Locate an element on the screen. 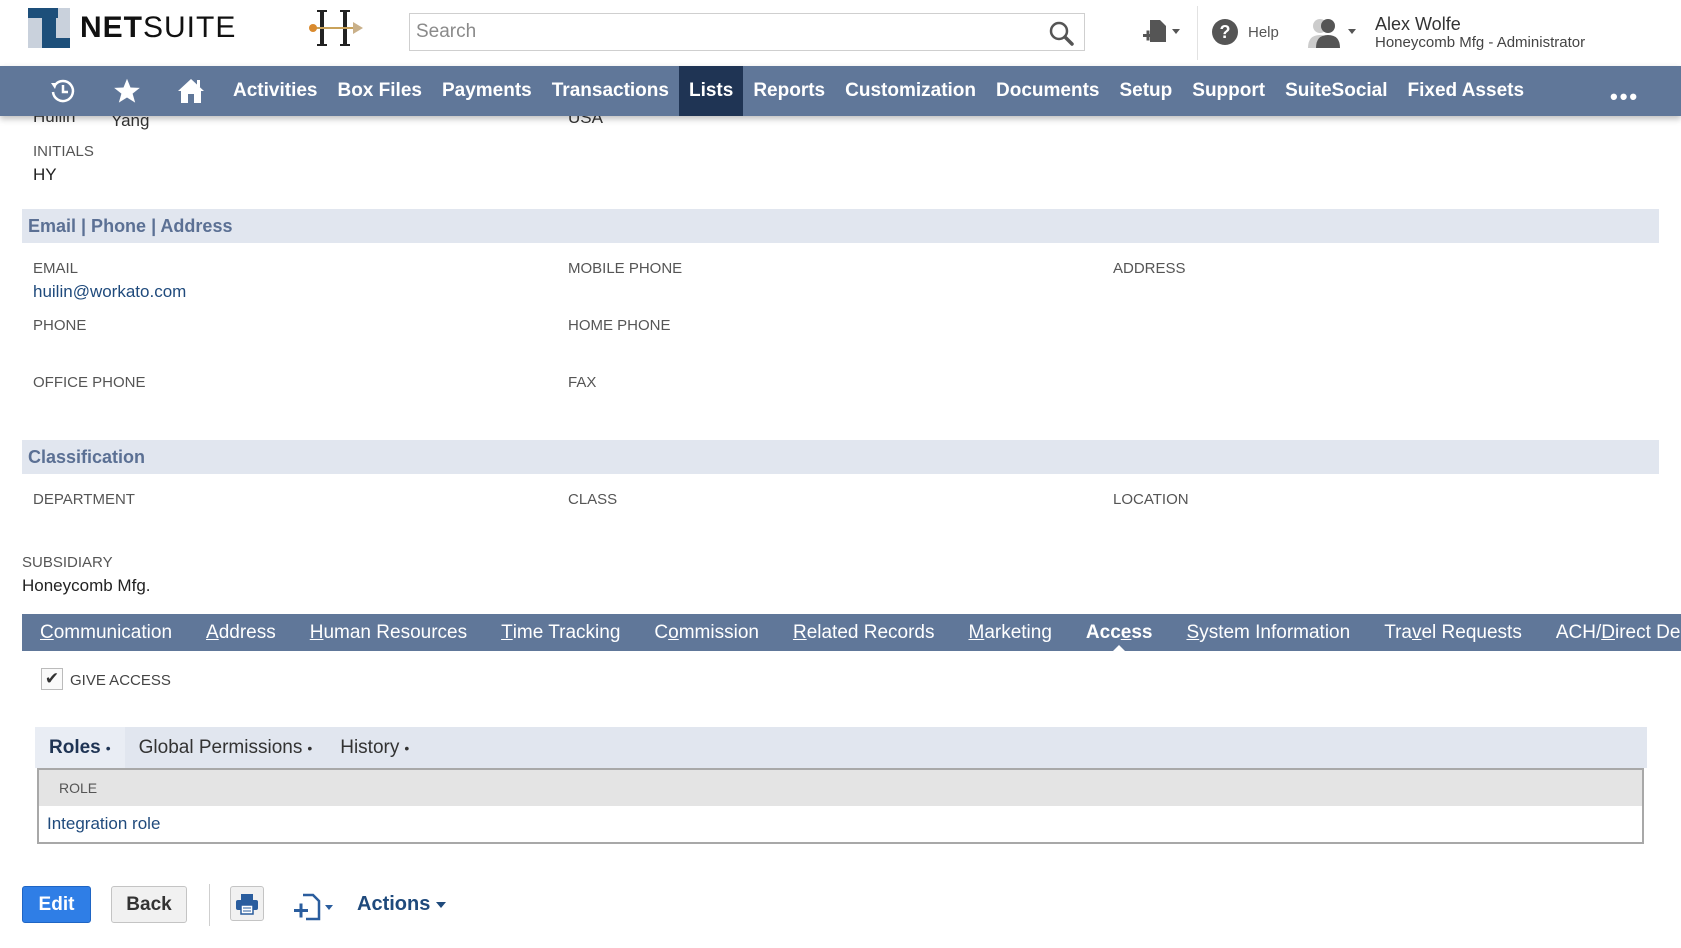  department-label: DEPARTMENT is located at coordinates (84, 499).